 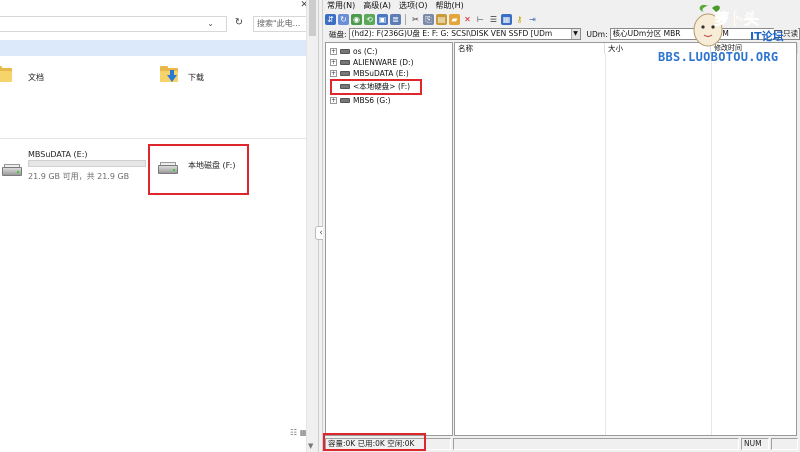 I want to click on recover-icon: ⟲, so click(x=369, y=19).